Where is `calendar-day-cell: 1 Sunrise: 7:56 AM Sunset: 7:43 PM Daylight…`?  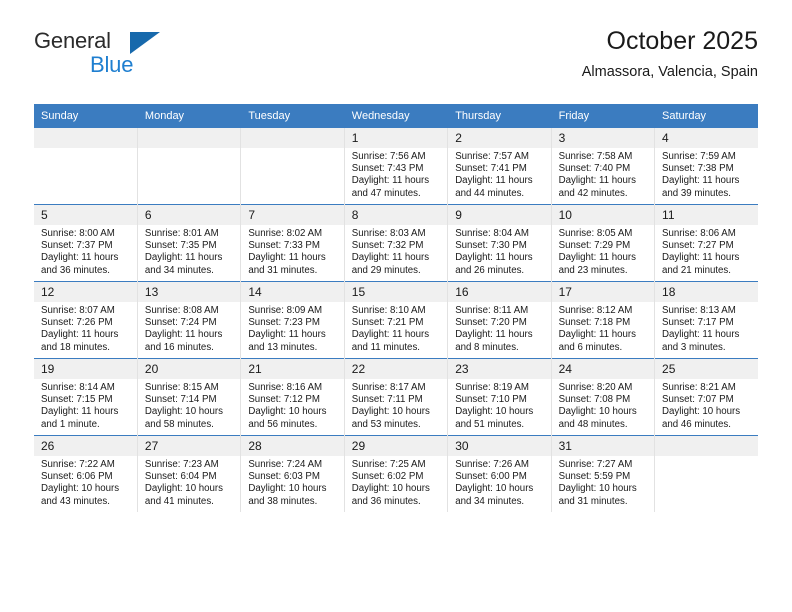 calendar-day-cell: 1 Sunrise: 7:56 AM Sunset: 7:43 PM Daylight… is located at coordinates (396, 166).